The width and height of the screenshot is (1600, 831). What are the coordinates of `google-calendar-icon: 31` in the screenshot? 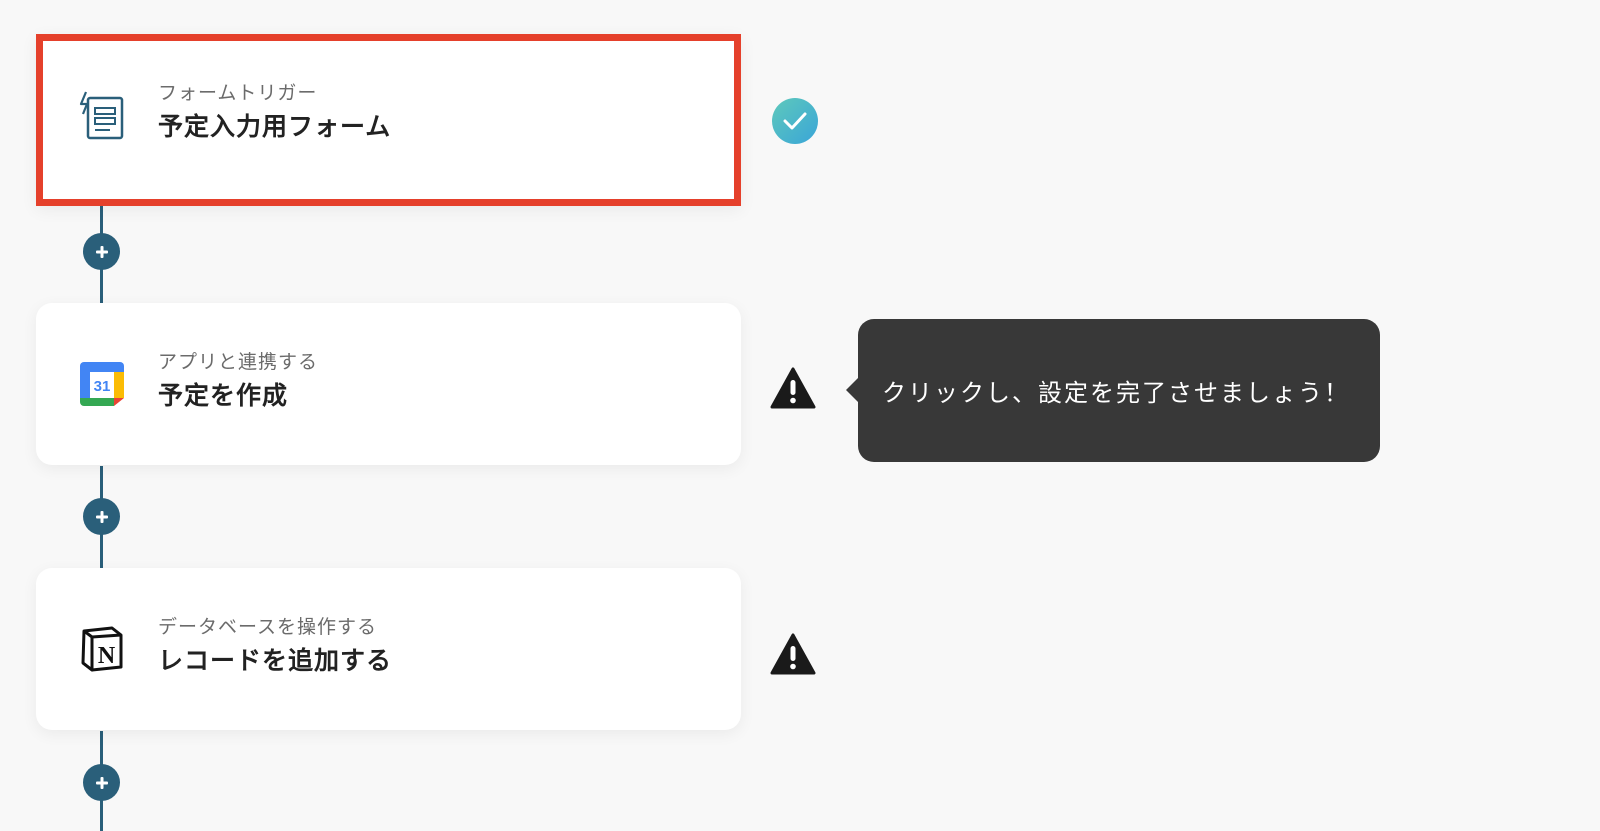 It's located at (102, 384).